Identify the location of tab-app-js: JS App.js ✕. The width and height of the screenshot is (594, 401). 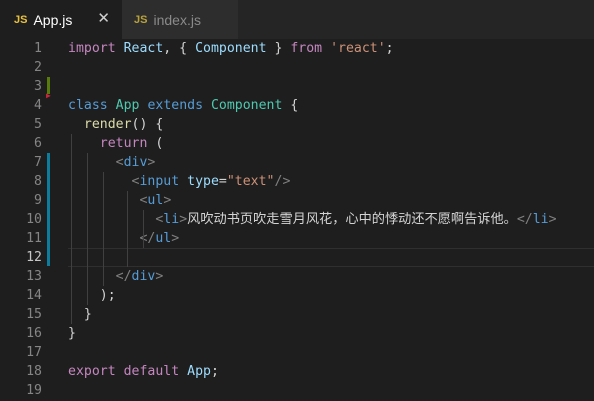
(61, 19).